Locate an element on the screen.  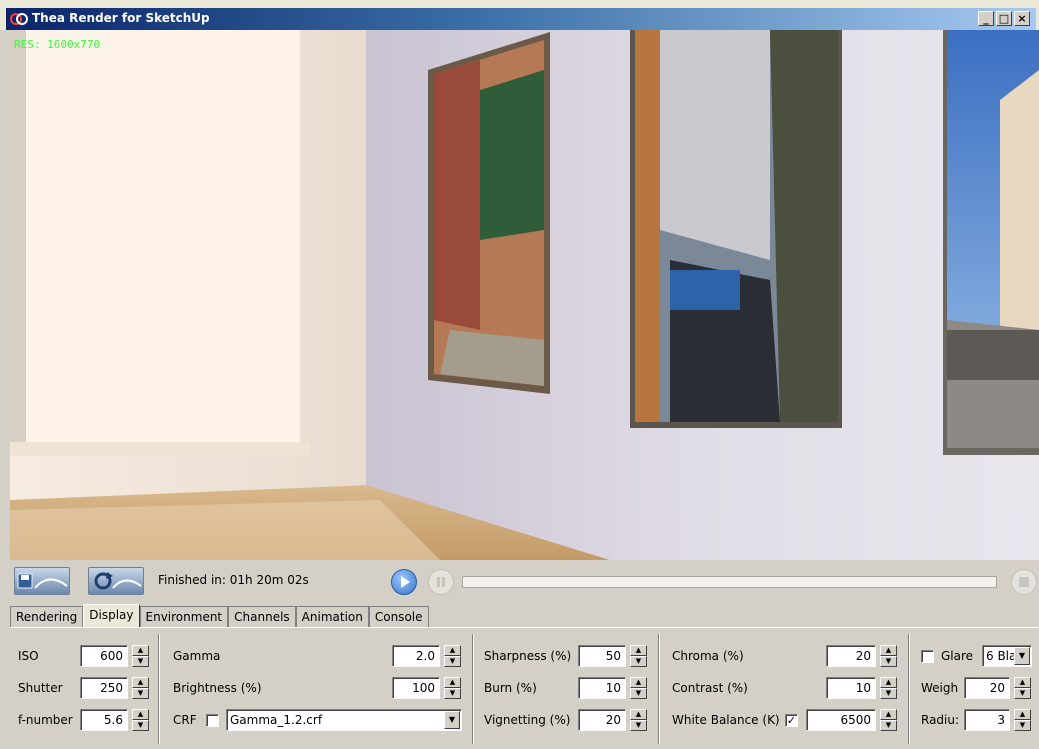
tab-console: Console is located at coordinates (398, 617).